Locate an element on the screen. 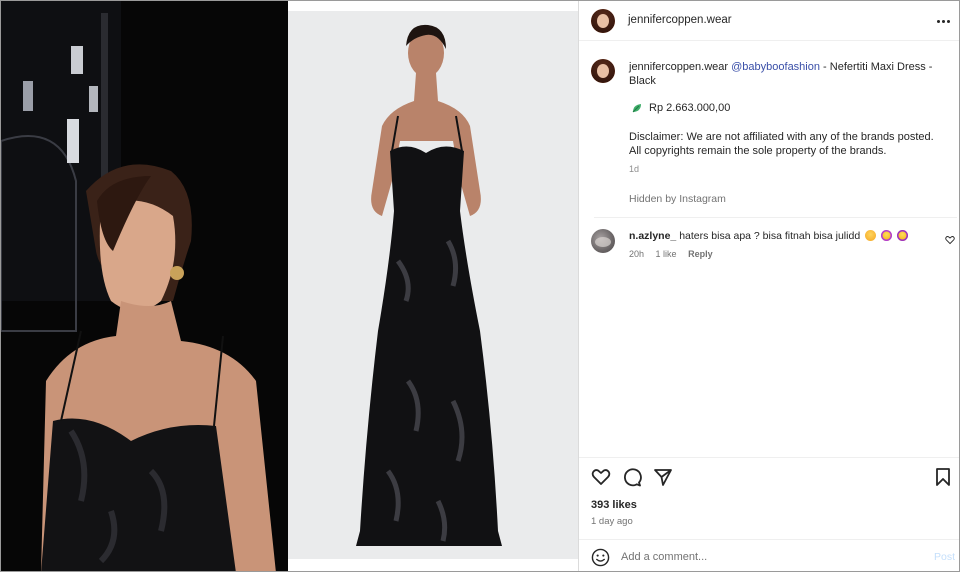 The width and height of the screenshot is (960, 572). star-struck-emoji is located at coordinates (886, 235).